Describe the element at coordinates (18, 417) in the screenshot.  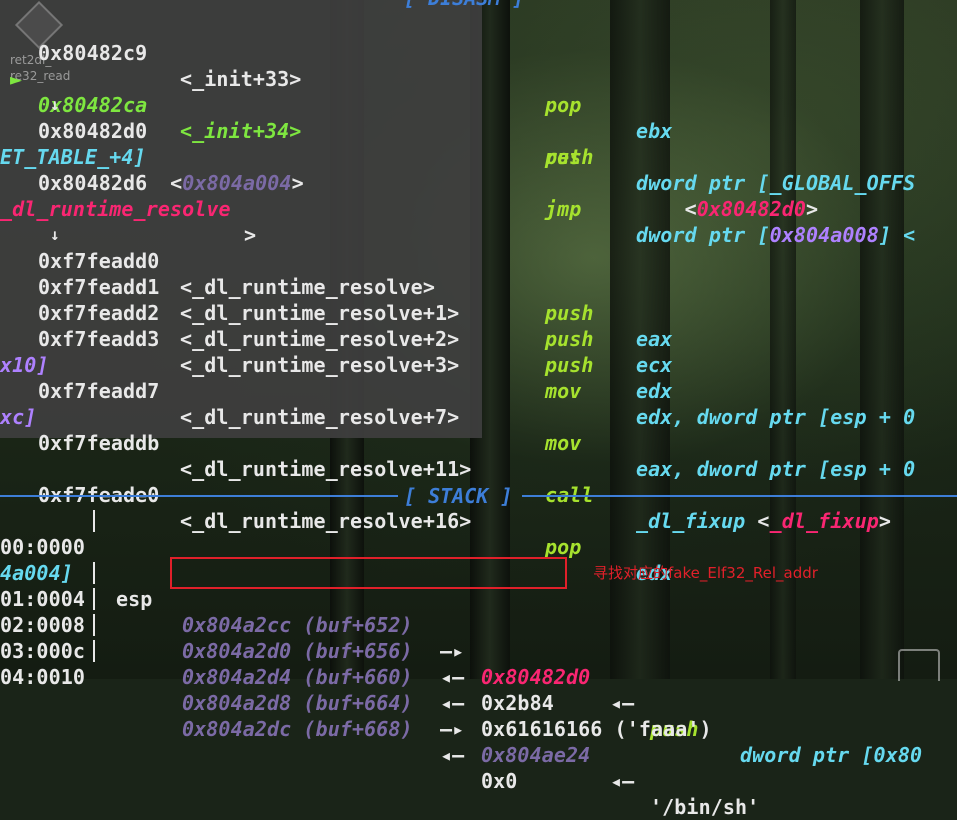
I see `disasm-line-wrap: xc]` at that location.